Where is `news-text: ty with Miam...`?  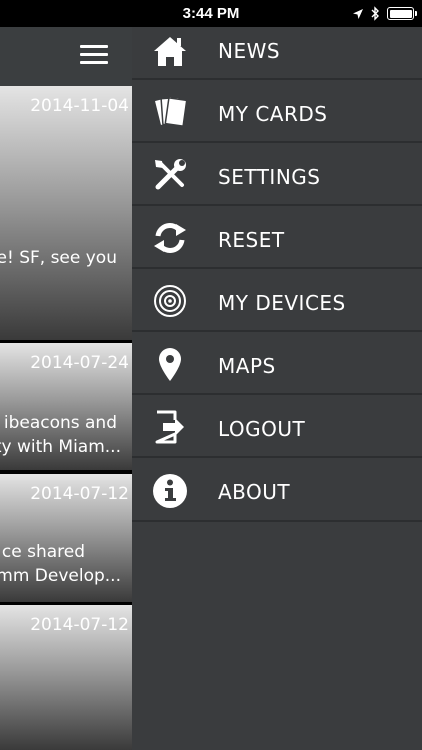 news-text: ty with Miam... is located at coordinates (60, 447).